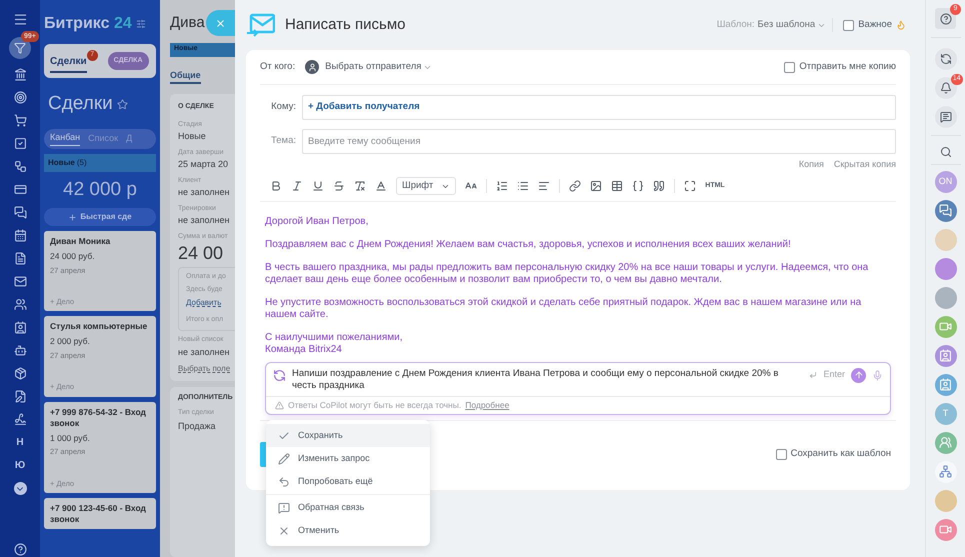  Describe the element at coordinates (20, 120) in the screenshot. I see `cart-icon` at that location.